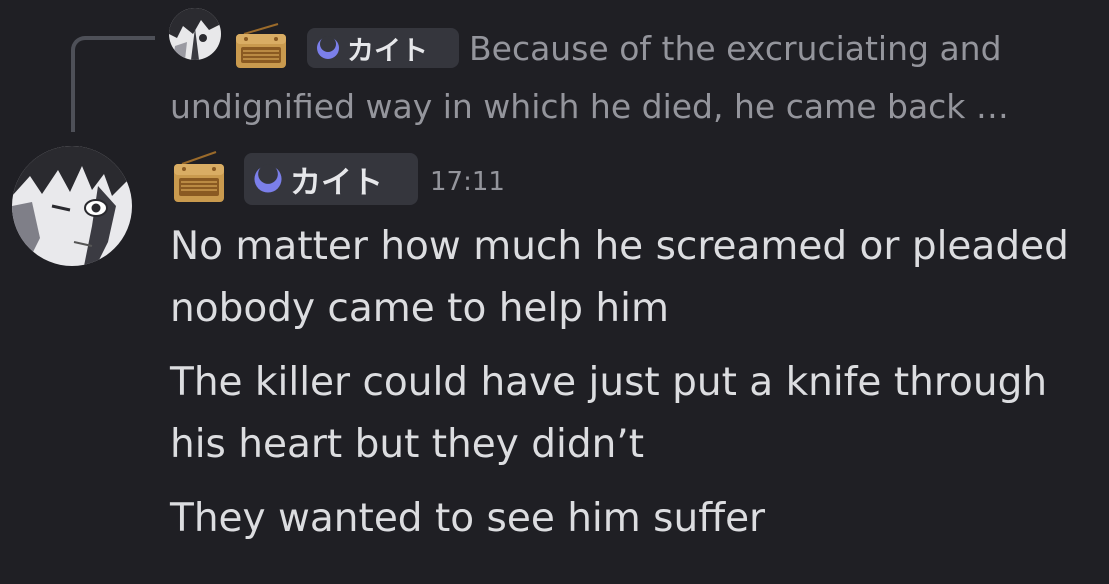  Describe the element at coordinates (779, 49) in the screenshot. I see `reply-preview-text: Because of the excruciating and` at that location.